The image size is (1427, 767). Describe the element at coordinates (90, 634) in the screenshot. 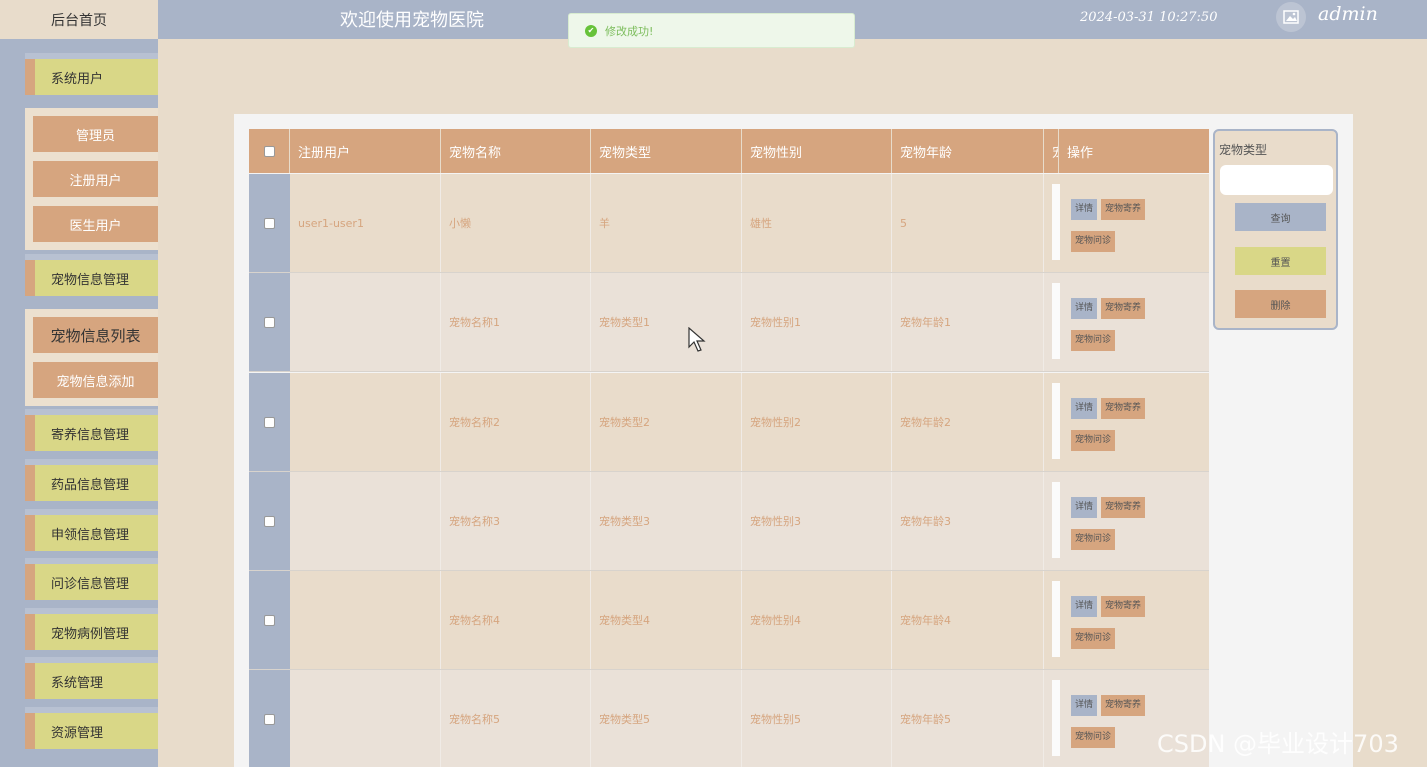

I see `sidebar-item-label: 宠物病例管理` at that location.